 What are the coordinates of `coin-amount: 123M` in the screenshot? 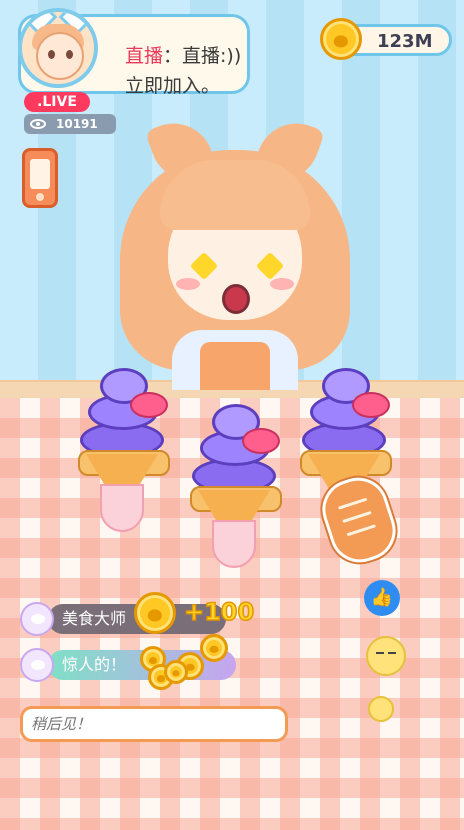 It's located at (405, 41).